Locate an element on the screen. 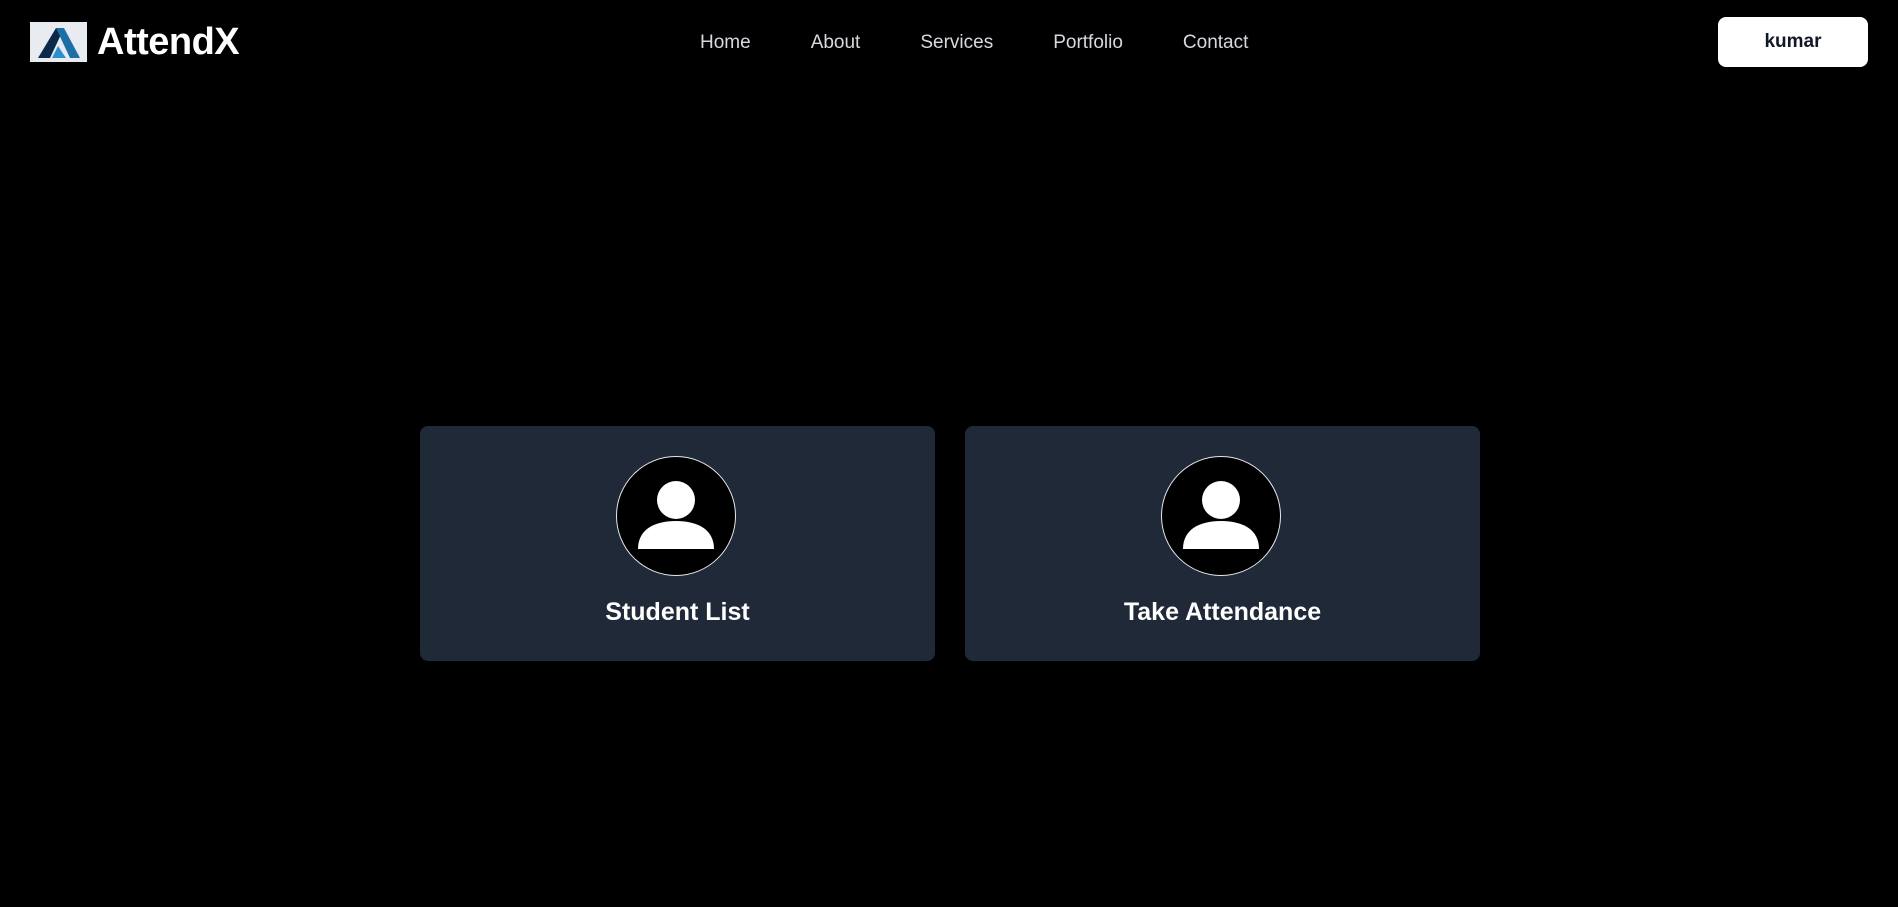 The height and width of the screenshot is (907, 1898). nav-services: Services is located at coordinates (956, 43).